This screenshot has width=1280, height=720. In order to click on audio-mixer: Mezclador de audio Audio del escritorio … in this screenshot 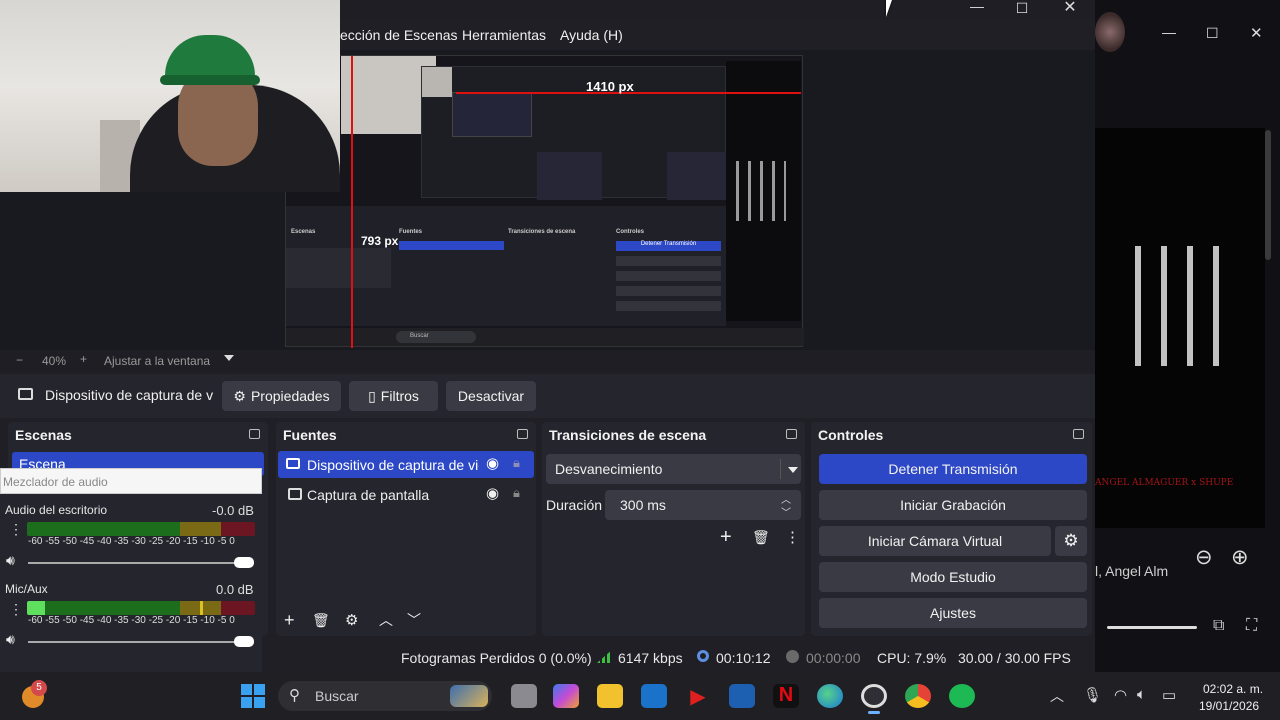, I will do `click(131, 570)`.